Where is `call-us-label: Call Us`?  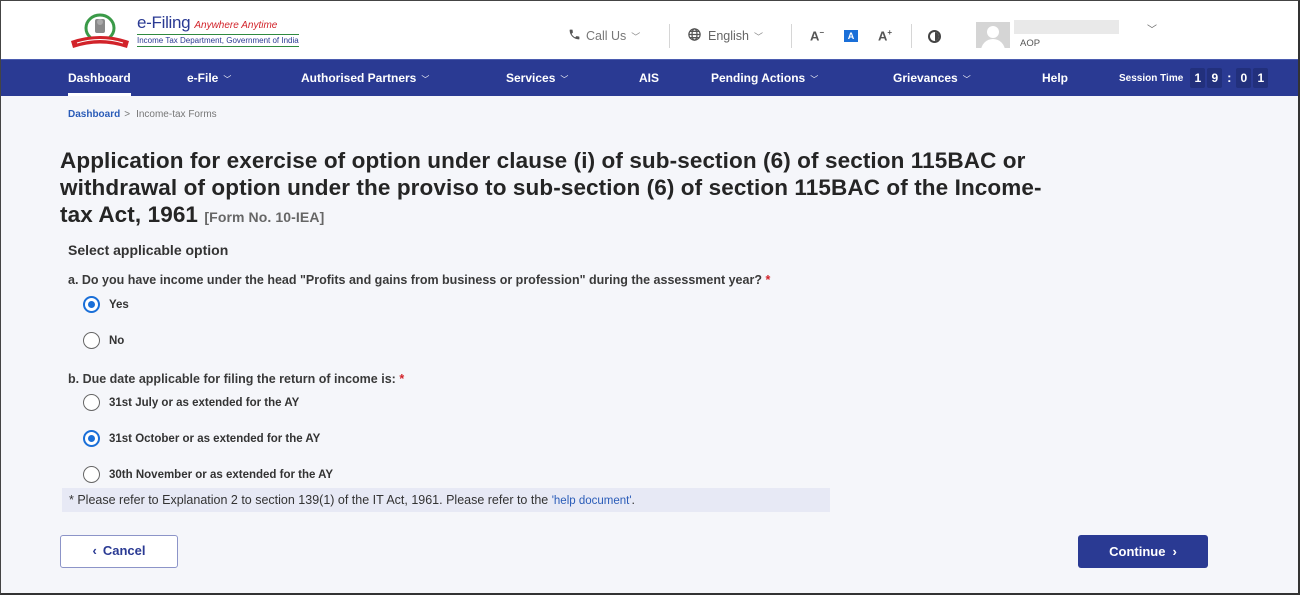 call-us-label: Call Us is located at coordinates (606, 36).